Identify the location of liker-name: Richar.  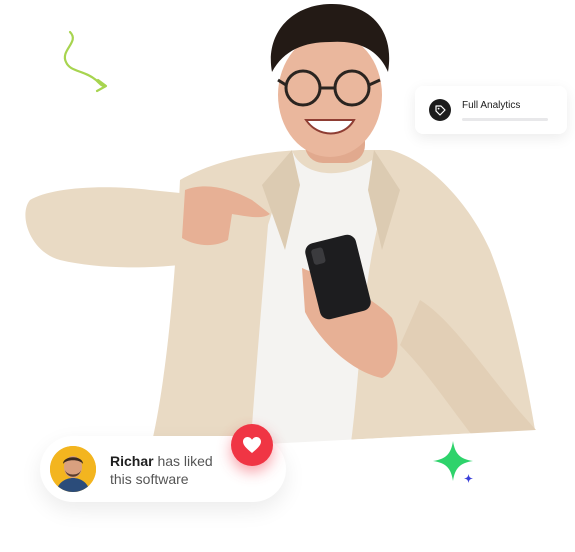
(132, 461).